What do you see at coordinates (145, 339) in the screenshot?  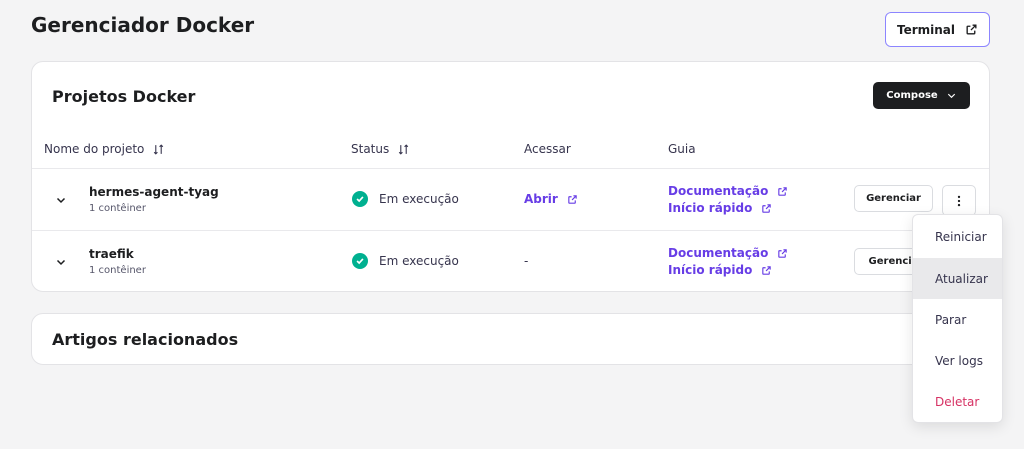 I see `related-articles-title: Artigos relacionados` at bounding box center [145, 339].